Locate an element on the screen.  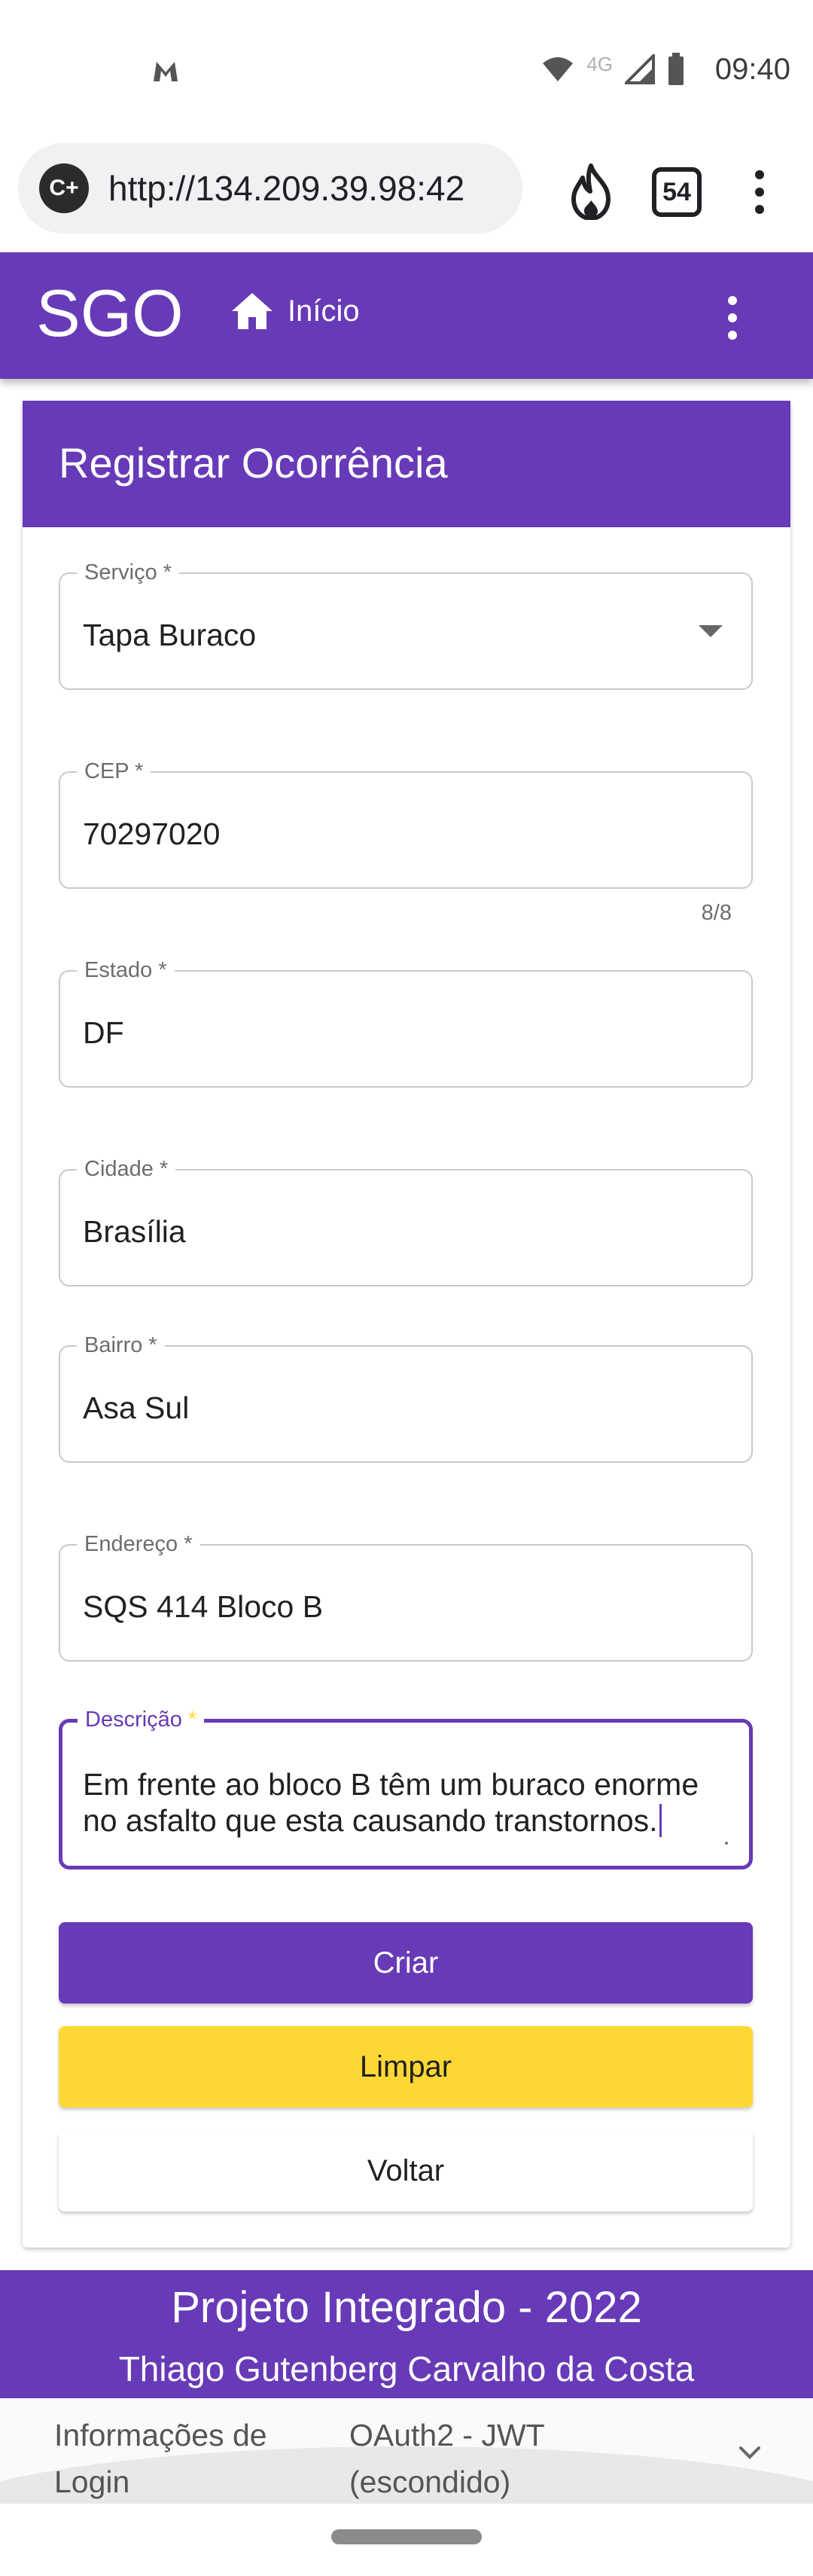
status-time: 09:40 is located at coordinates (752, 70).